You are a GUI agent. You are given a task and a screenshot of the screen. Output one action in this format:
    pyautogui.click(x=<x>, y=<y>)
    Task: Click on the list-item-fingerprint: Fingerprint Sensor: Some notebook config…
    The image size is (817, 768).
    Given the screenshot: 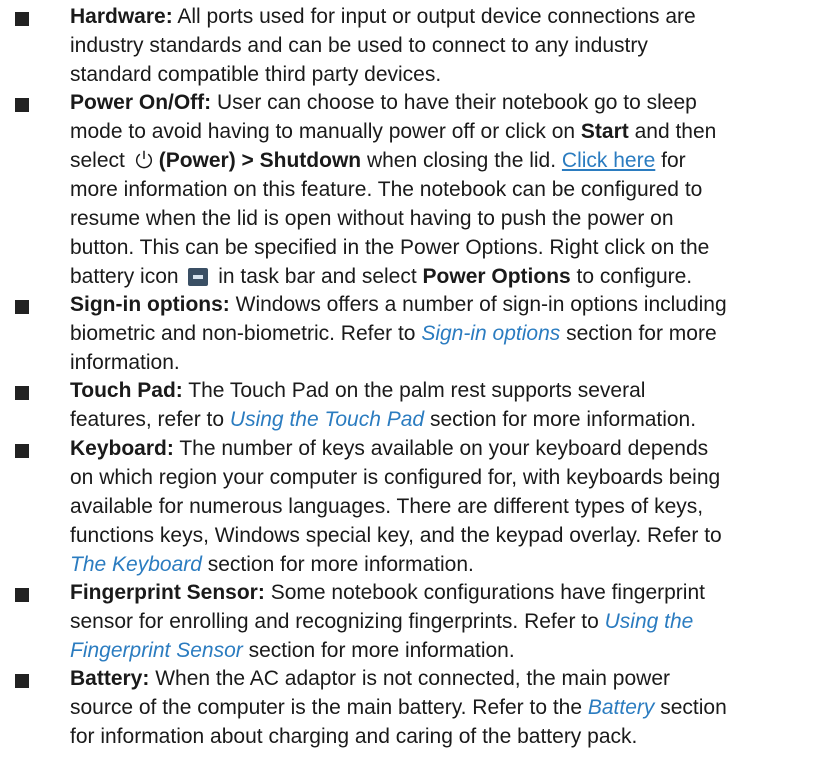 What is the action you would take?
    pyautogui.click(x=400, y=621)
    